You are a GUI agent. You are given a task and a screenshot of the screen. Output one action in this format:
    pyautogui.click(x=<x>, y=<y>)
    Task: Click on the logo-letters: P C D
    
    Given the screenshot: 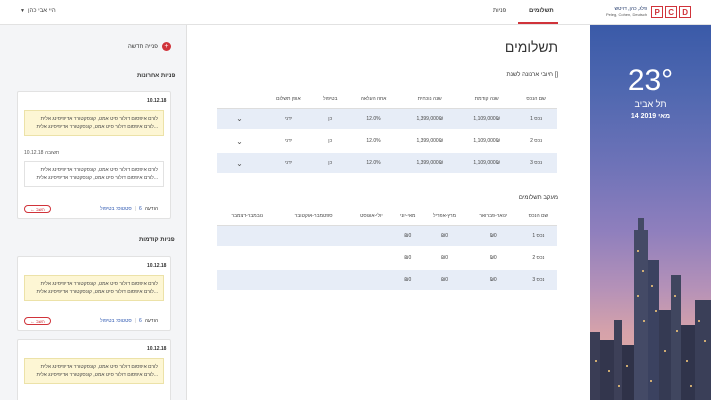 What is the action you would take?
    pyautogui.click(x=671, y=12)
    